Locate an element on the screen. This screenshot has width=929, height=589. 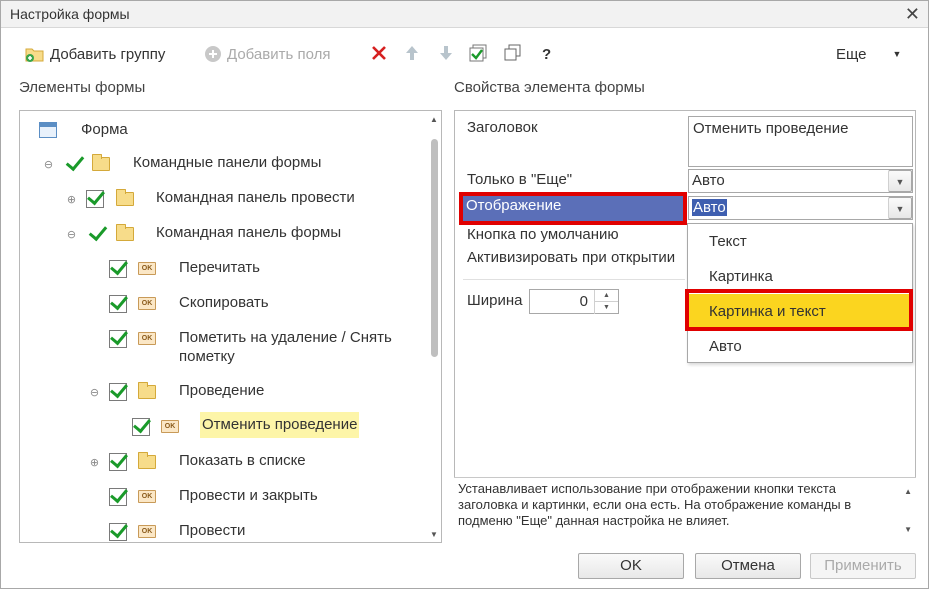
display-label-selected: Отображение is located at coordinates (574, 208).